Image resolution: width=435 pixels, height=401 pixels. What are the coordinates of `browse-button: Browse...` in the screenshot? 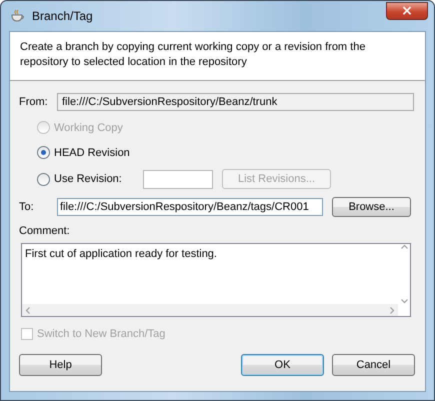 It's located at (371, 207).